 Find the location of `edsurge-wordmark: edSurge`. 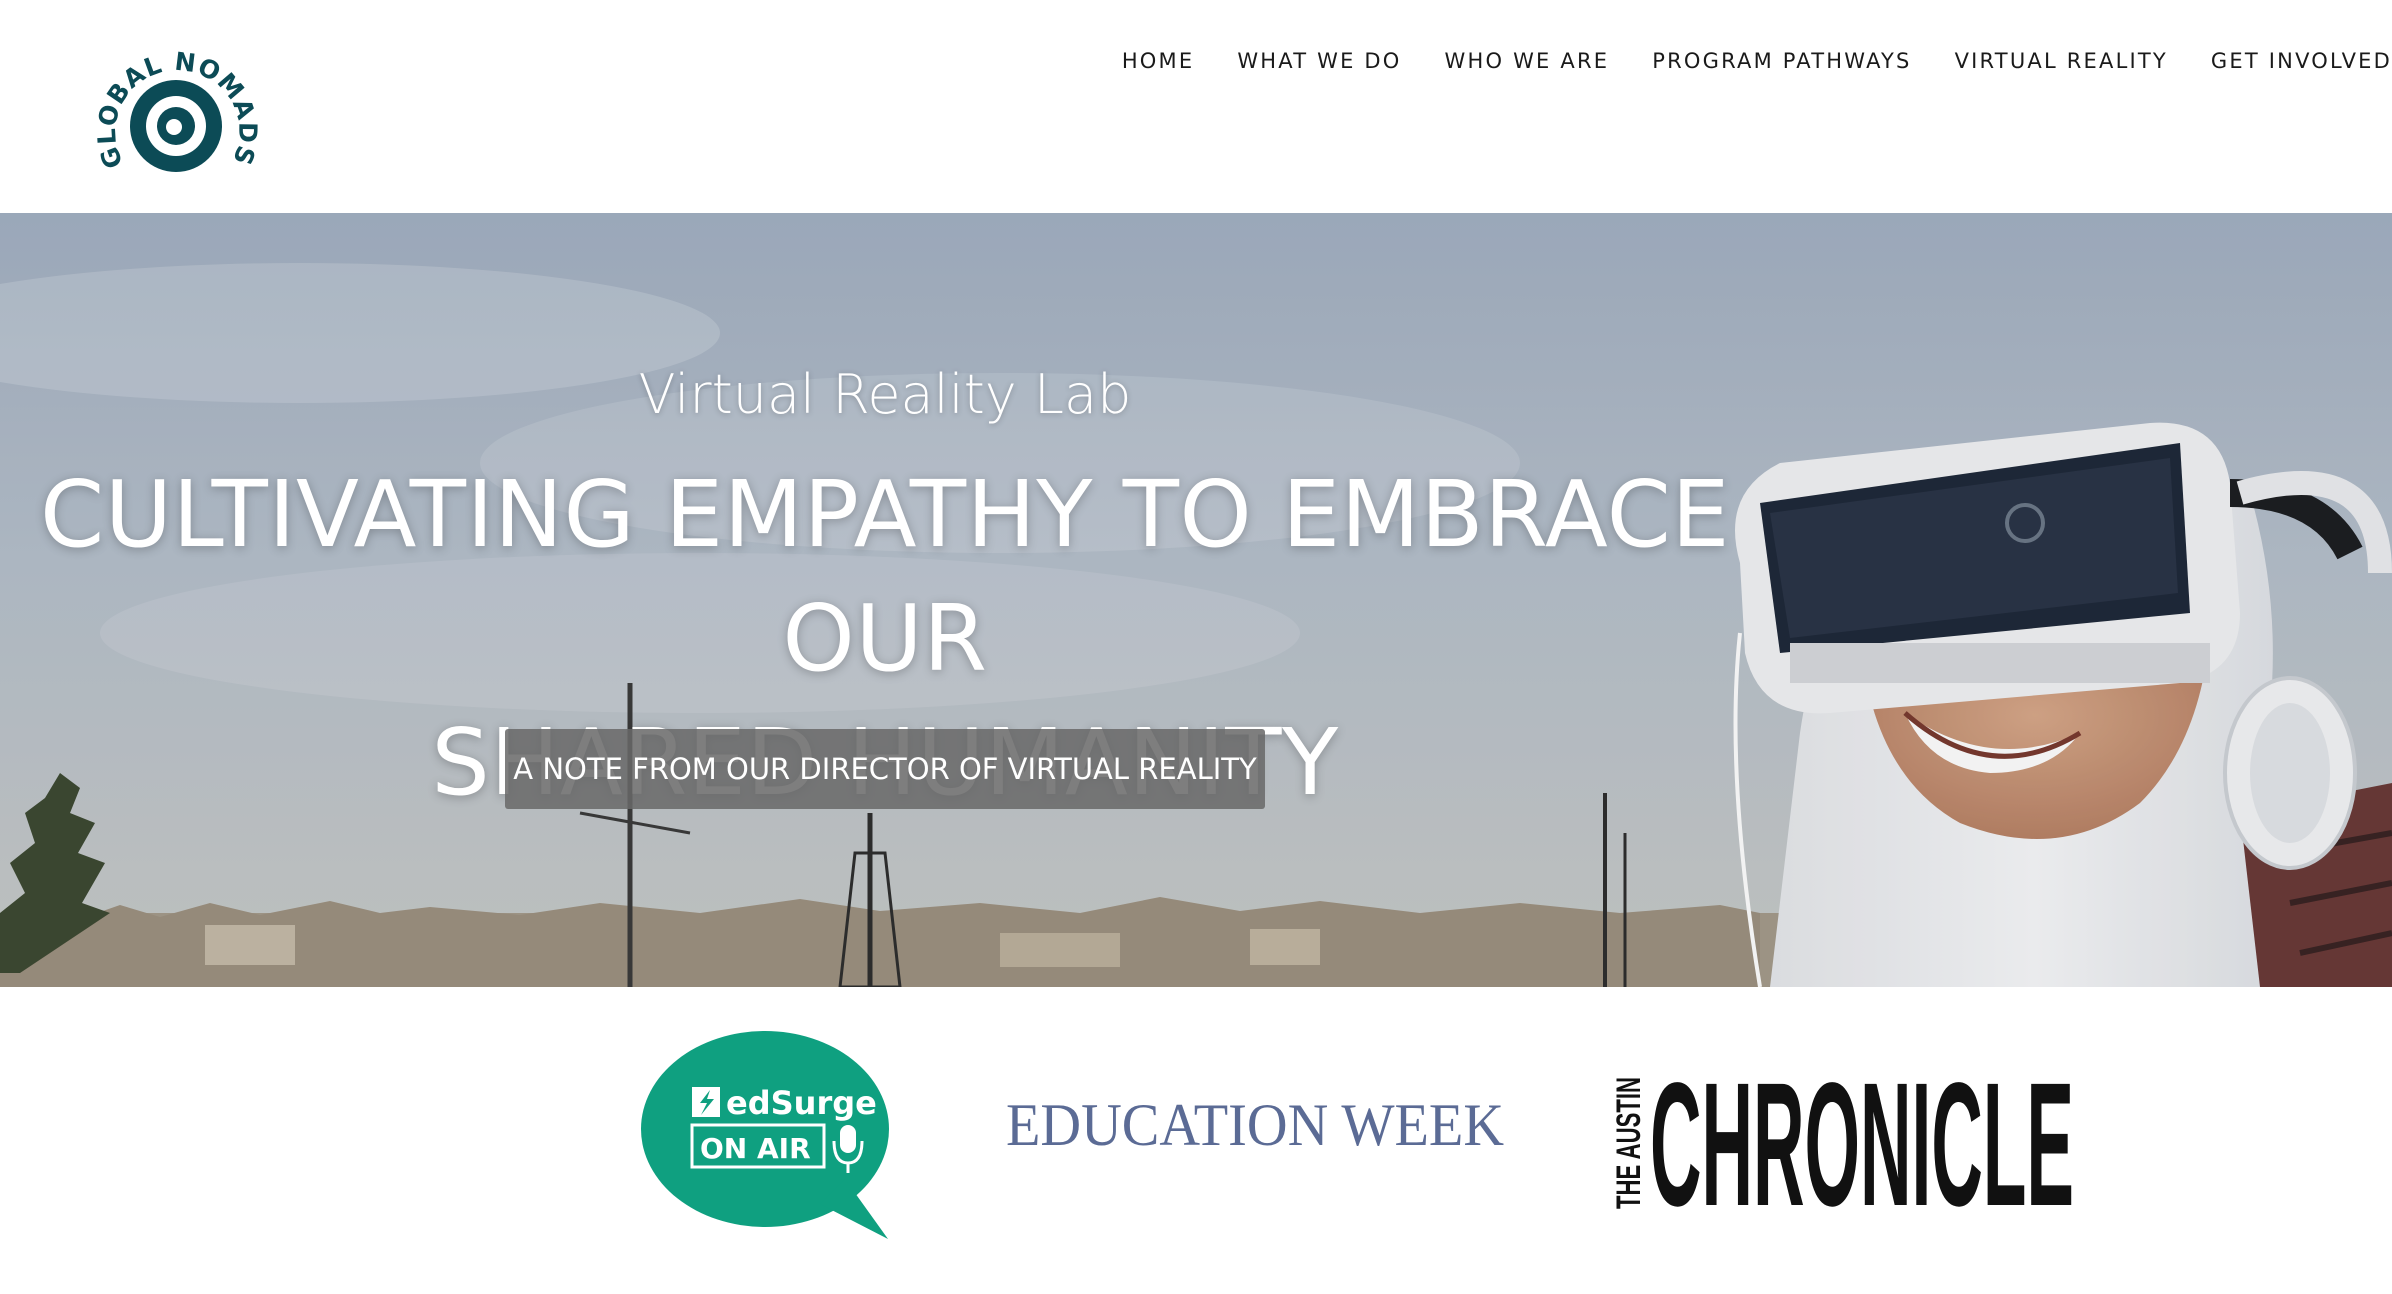

edsurge-wordmark: edSurge is located at coordinates (801, 1103).